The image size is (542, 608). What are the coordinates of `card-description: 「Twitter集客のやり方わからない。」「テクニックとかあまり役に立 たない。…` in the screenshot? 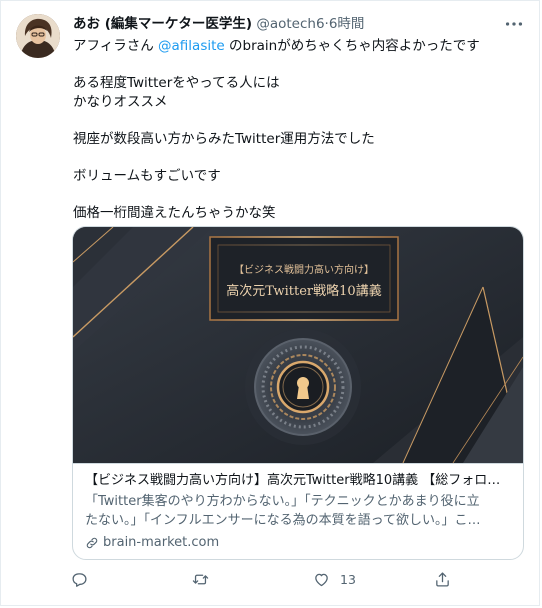 It's located at (299, 511).